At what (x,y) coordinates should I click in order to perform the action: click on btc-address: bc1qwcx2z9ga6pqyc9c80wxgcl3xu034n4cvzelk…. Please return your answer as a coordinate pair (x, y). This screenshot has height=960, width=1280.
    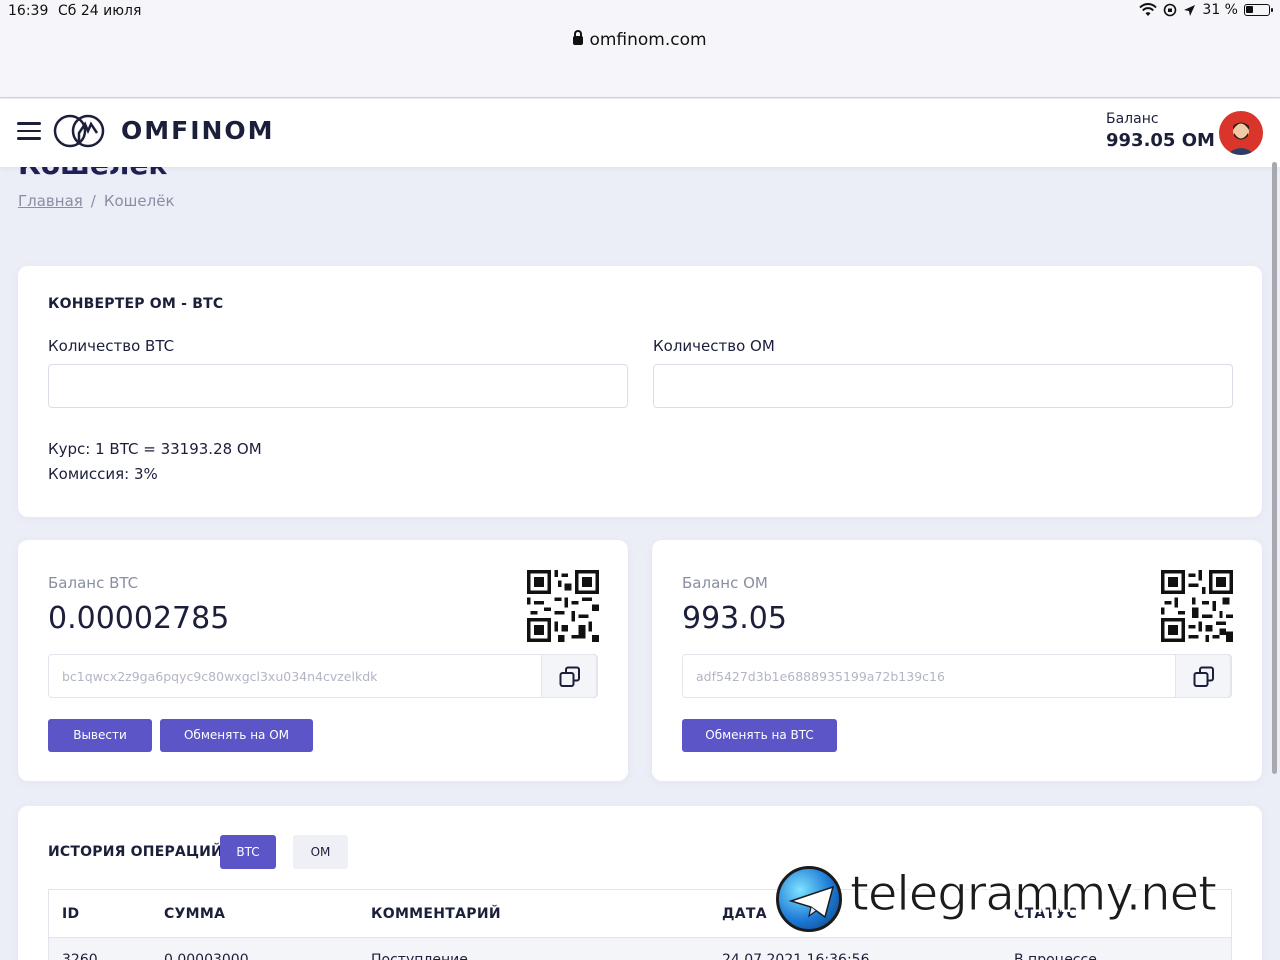
    Looking at the image, I should click on (219, 676).